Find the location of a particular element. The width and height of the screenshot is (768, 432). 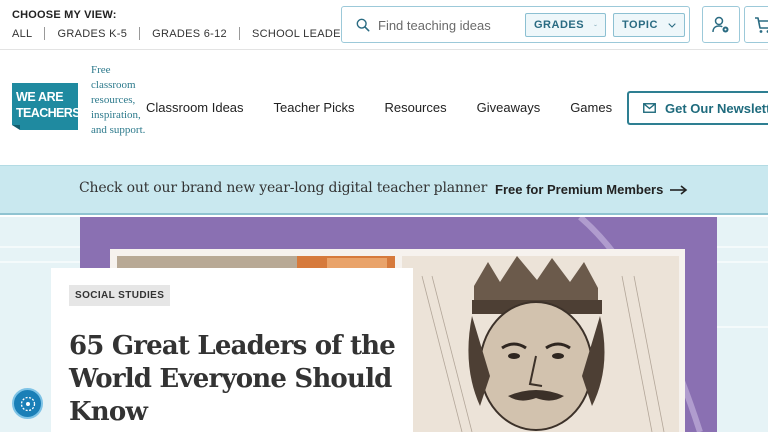

topic-dropdown: TOPIC is located at coordinates (649, 25).